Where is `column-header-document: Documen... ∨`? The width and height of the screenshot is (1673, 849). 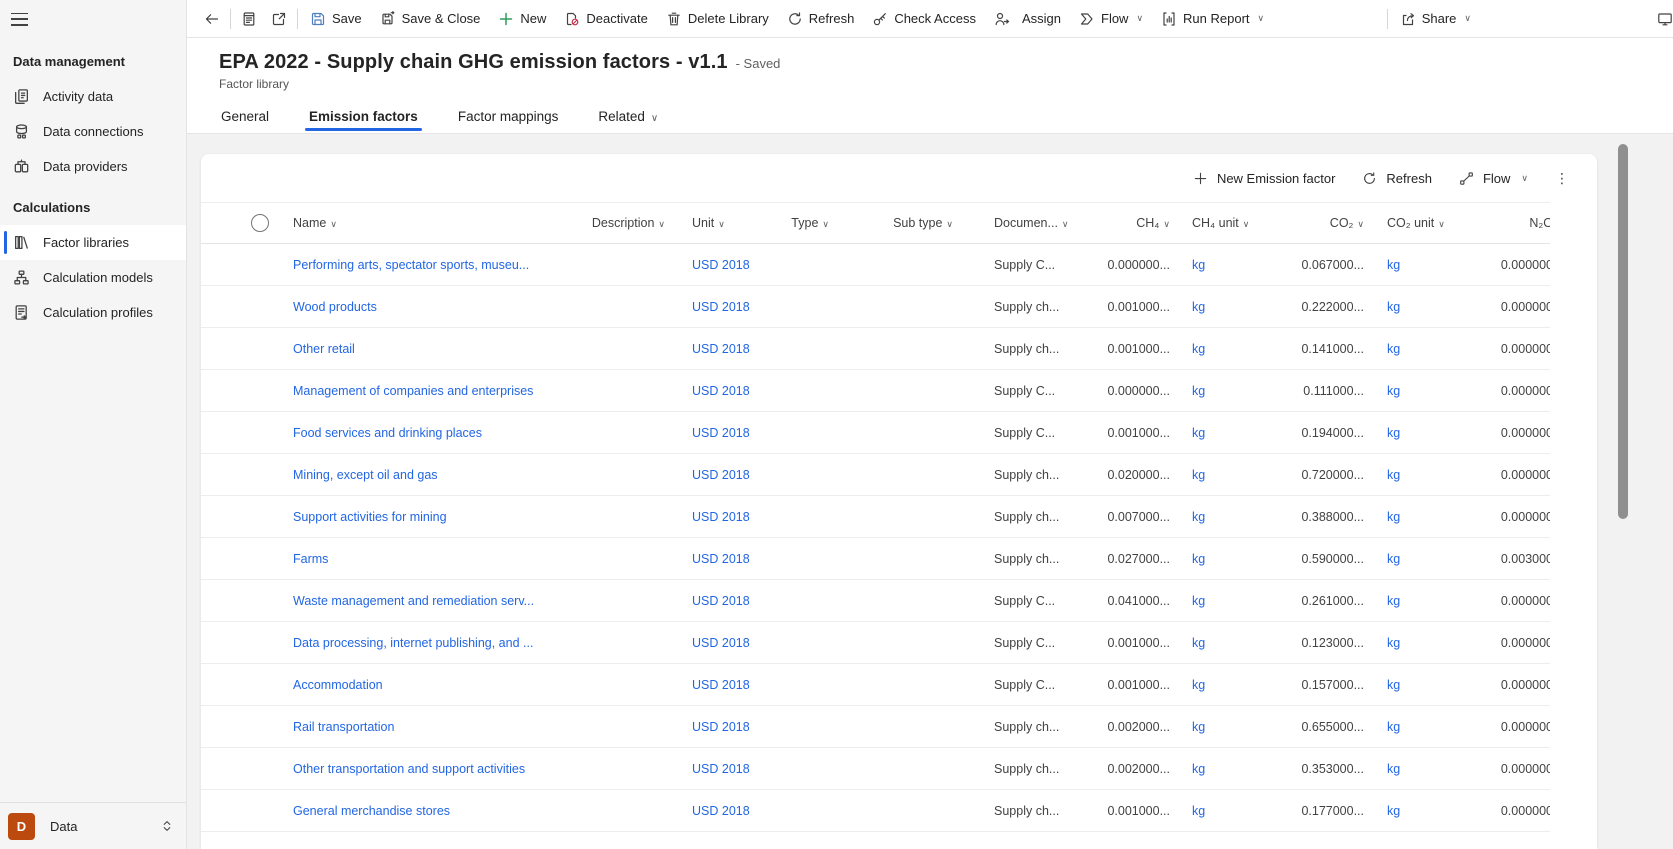
column-header-document: Documen... ∨ is located at coordinates (1030, 223).